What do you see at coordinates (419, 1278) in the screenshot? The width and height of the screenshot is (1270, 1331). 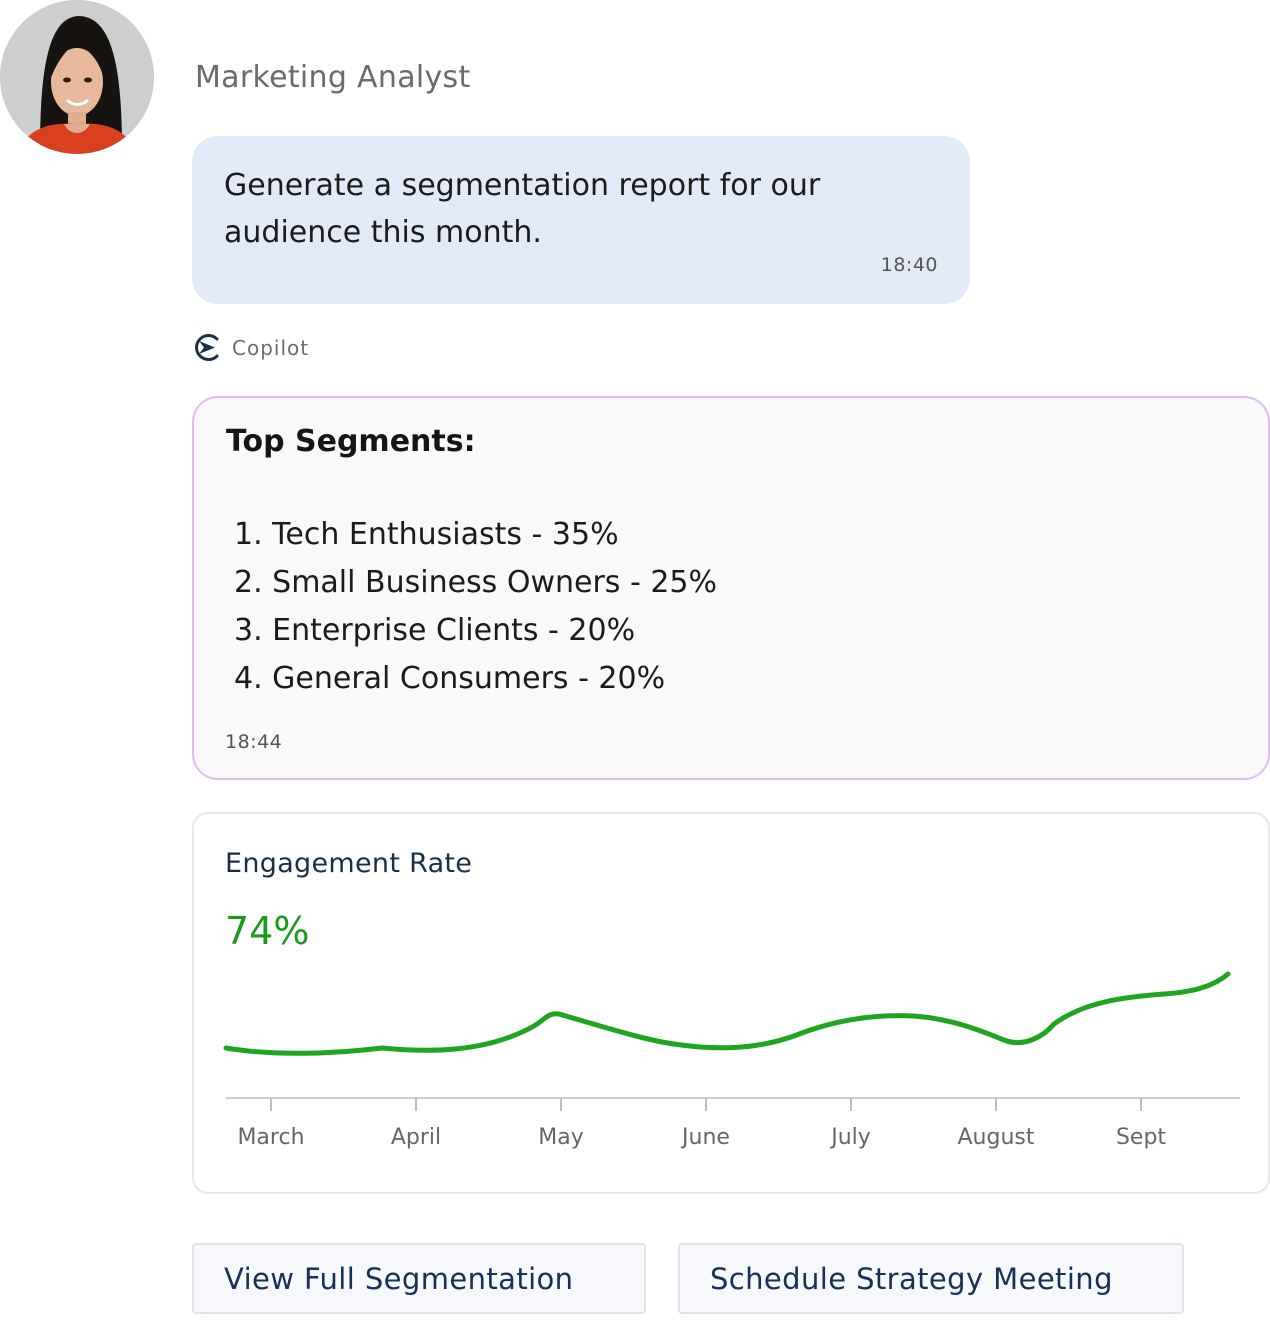 I see `view-full-segmentation-button: View Full Segmentation` at bounding box center [419, 1278].